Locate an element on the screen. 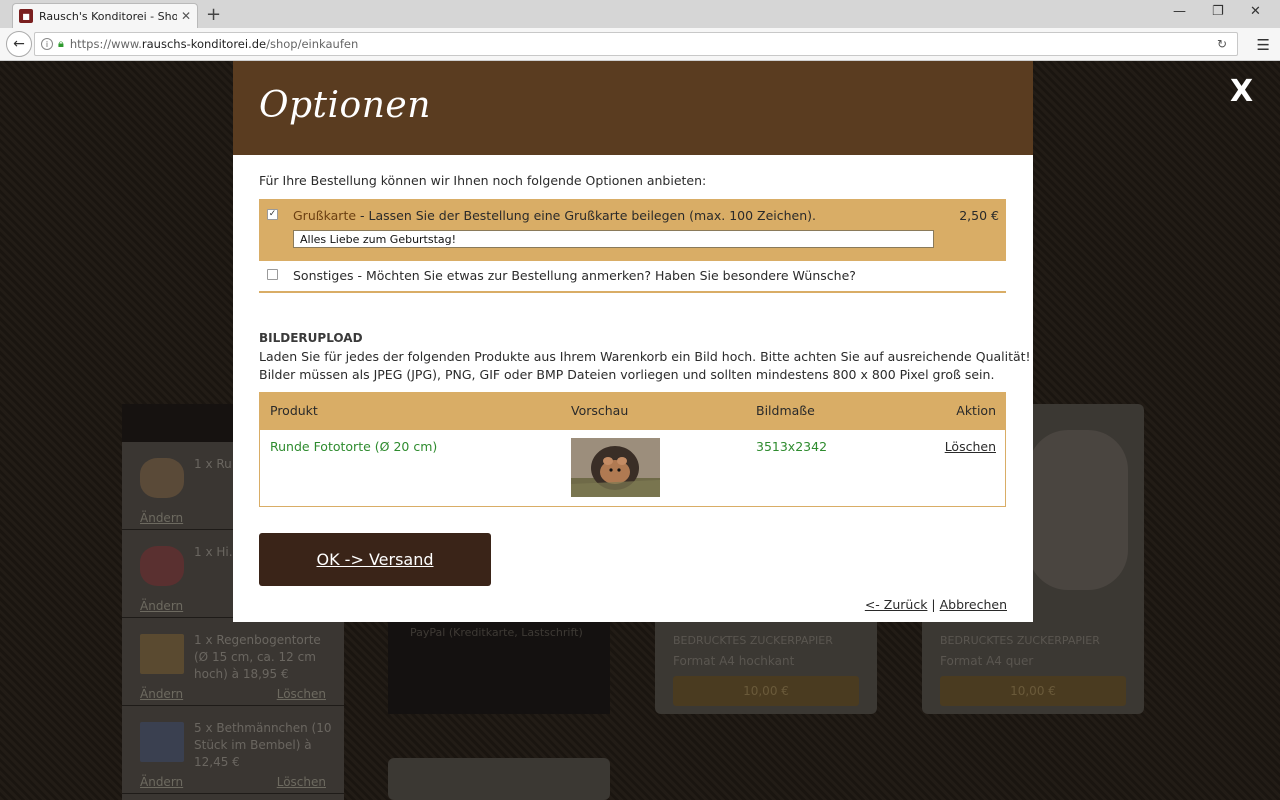 This screenshot has width=1280, height=800. card-format: Format A4 quer is located at coordinates (987, 661).